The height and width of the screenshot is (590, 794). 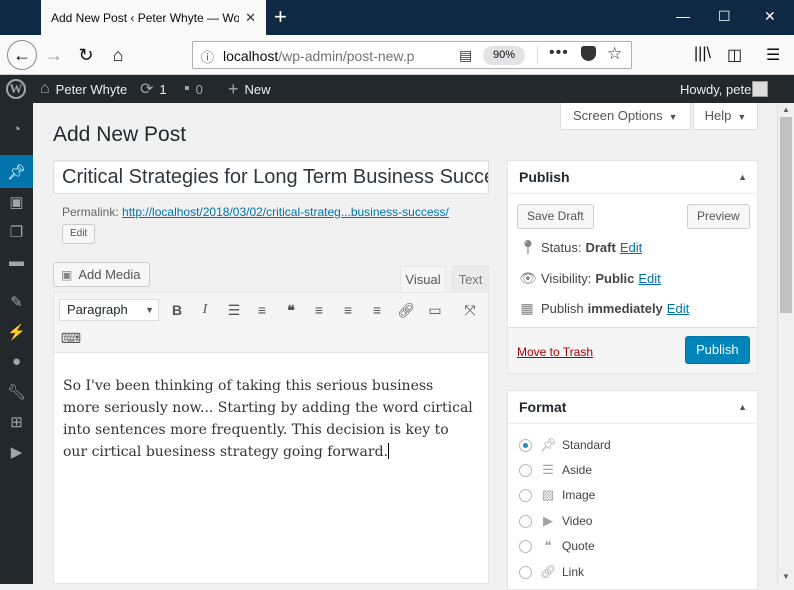 I want to click on page-scrollbar: ▲ ▼, so click(x=785, y=343).